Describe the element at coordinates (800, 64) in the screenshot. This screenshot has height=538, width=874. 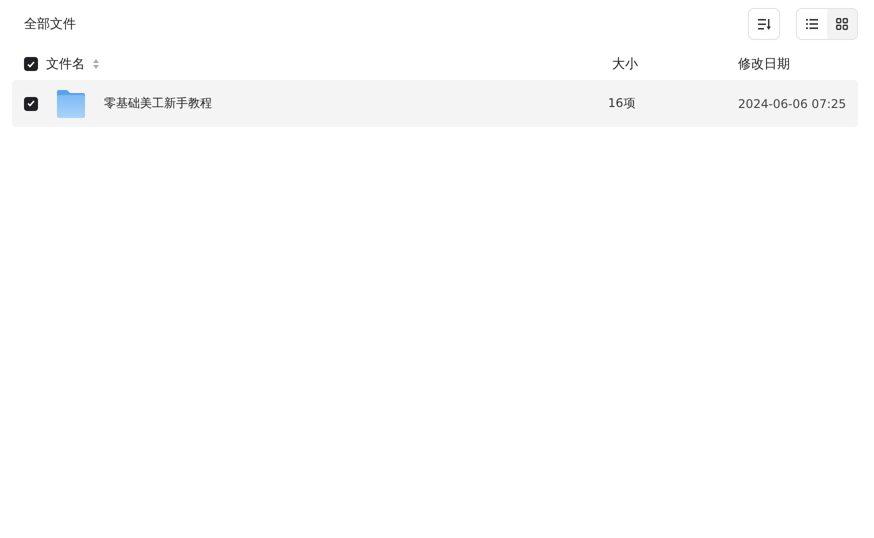
I see `column-header: 修改日期` at that location.